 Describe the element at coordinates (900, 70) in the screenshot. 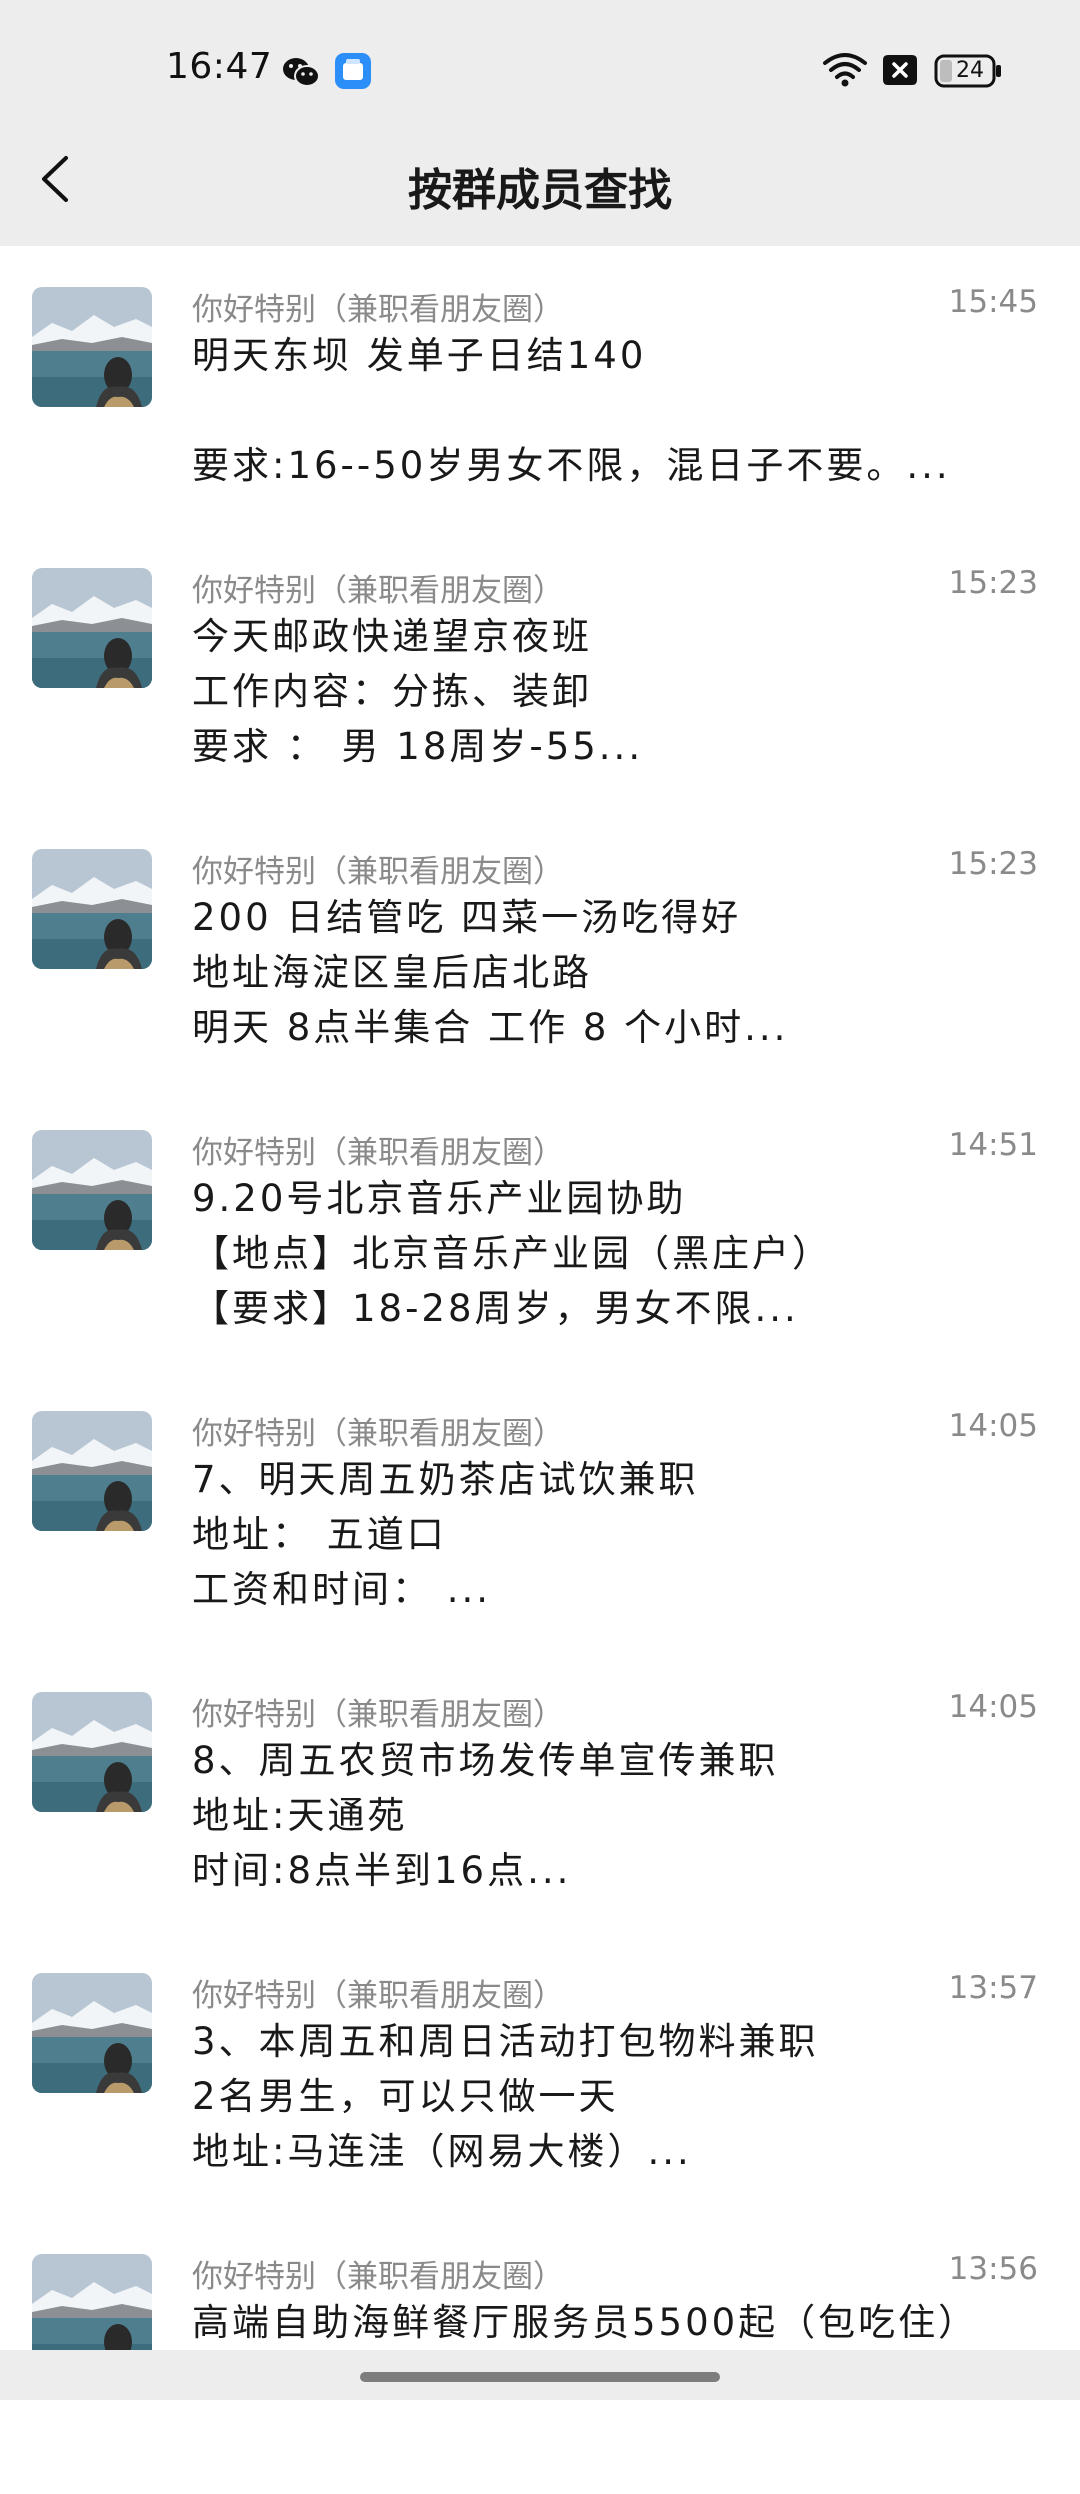

I see `sim-disabled-icon` at that location.